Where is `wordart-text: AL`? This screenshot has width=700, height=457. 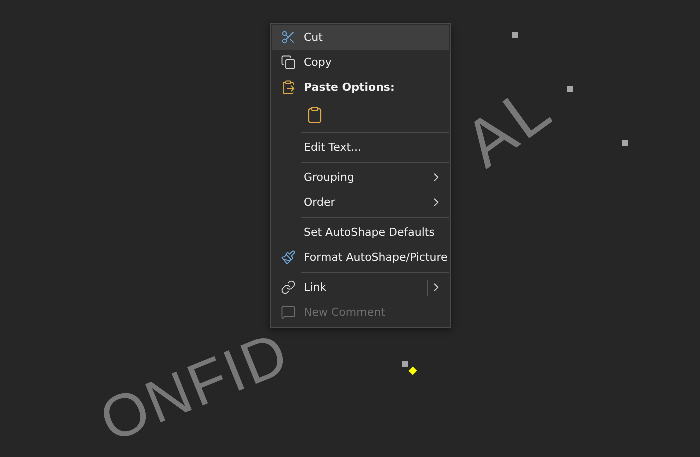
wordart-text: AL is located at coordinates (508, 125).